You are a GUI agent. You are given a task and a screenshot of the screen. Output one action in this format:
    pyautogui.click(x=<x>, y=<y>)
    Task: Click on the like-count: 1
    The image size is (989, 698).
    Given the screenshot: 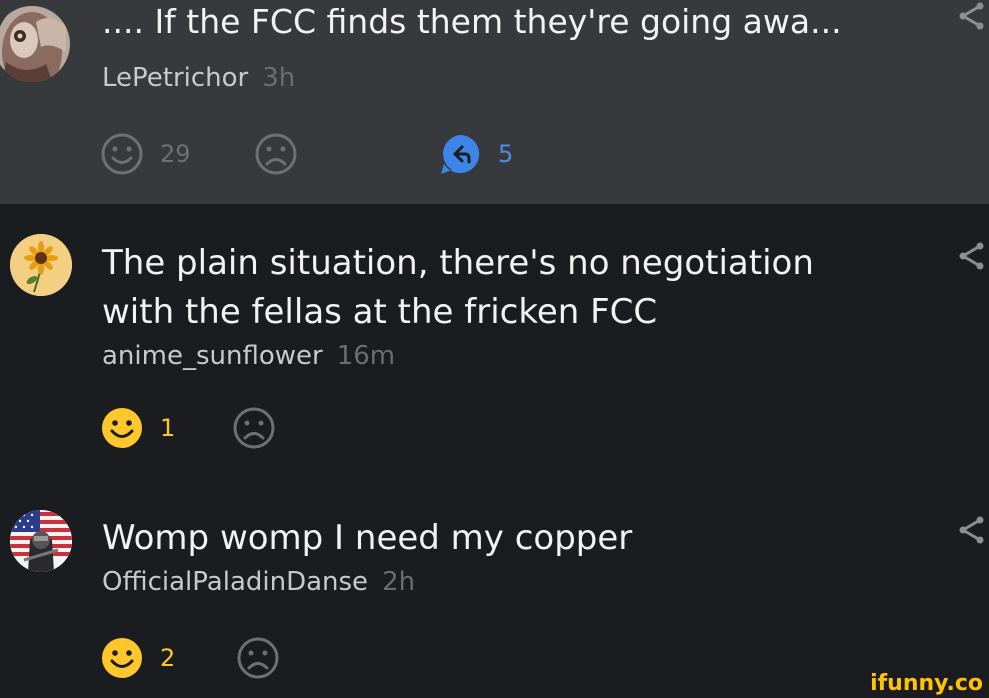 What is the action you would take?
    pyautogui.click(x=168, y=428)
    